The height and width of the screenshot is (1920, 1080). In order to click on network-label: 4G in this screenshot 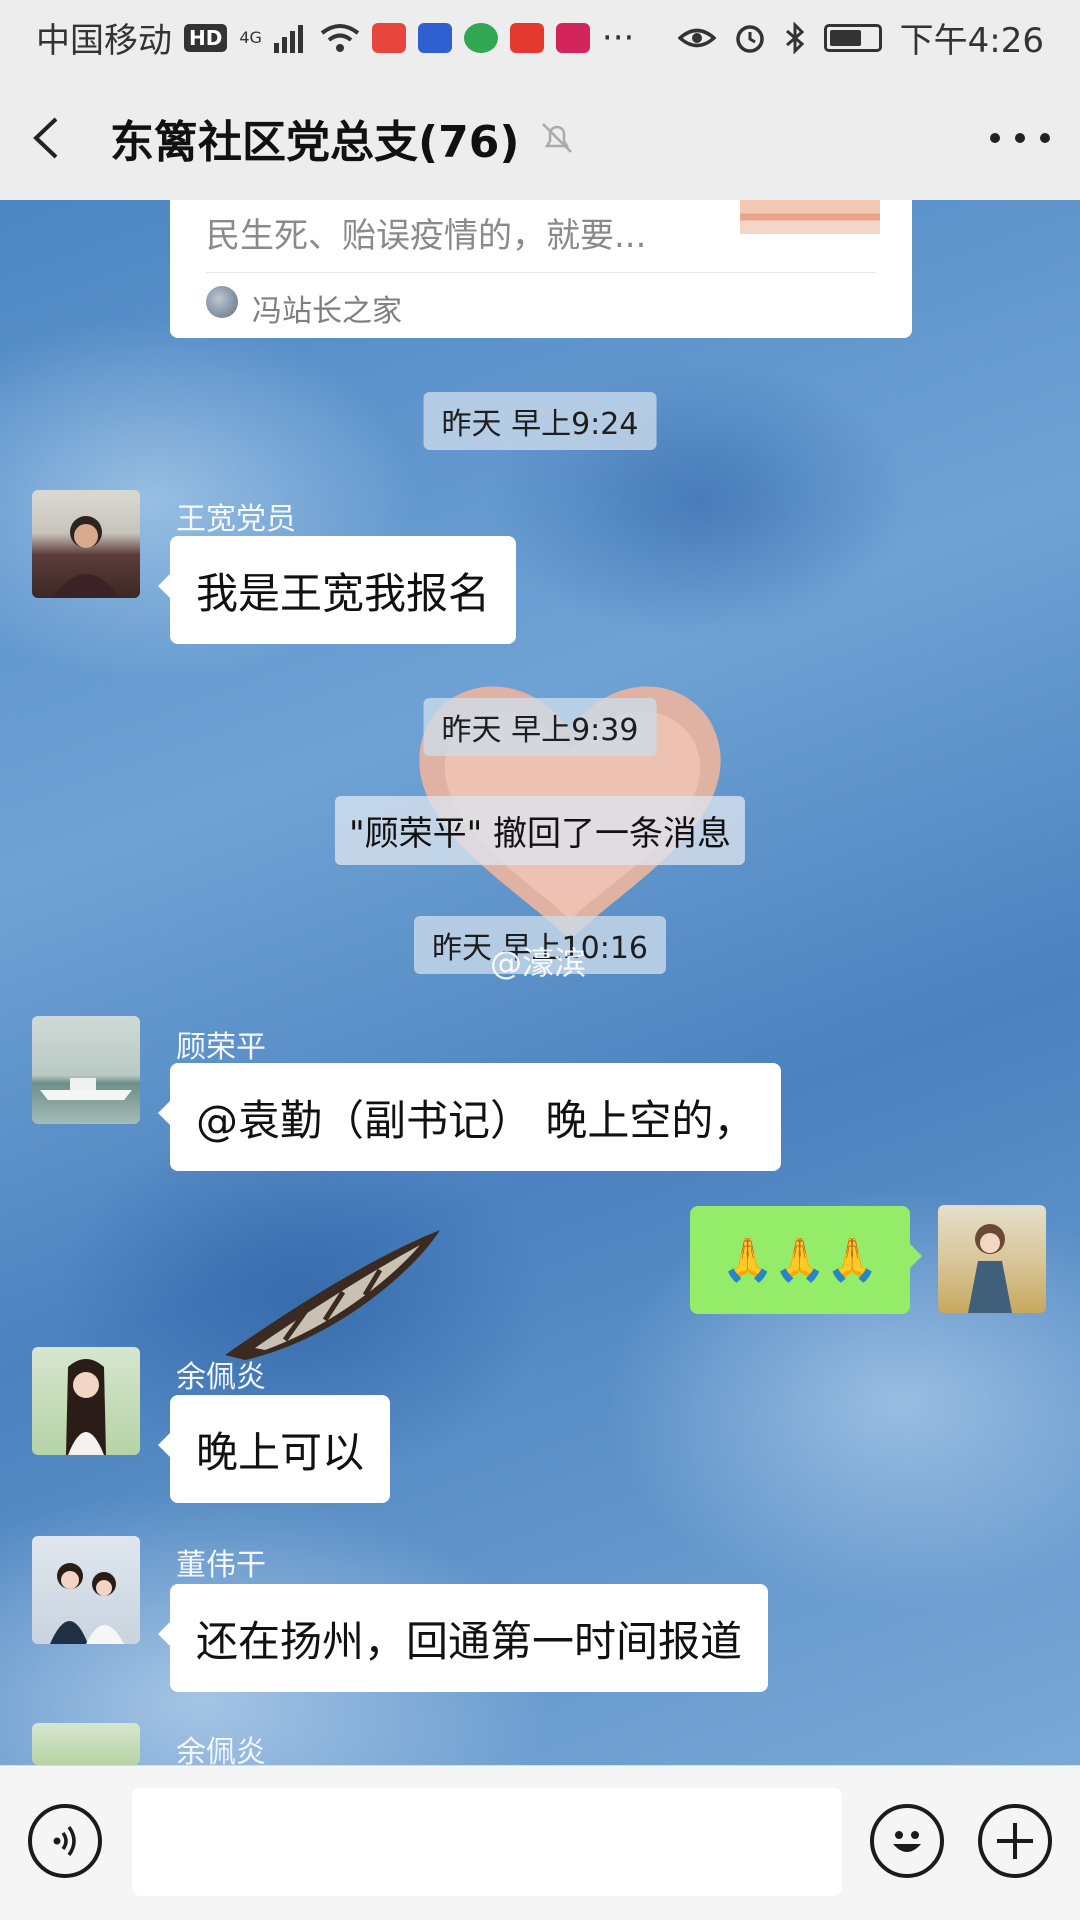, I will do `click(250, 37)`.